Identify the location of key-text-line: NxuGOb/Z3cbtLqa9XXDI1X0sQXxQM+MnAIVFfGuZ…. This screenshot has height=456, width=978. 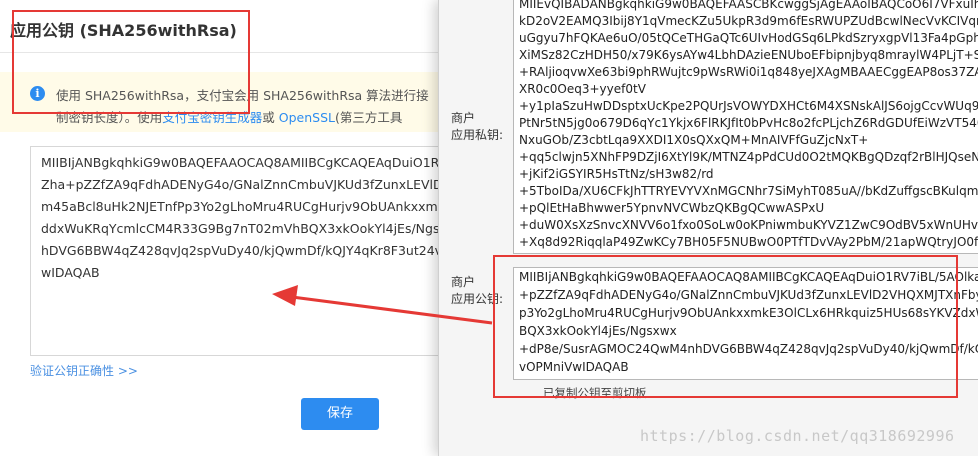
(694, 140).